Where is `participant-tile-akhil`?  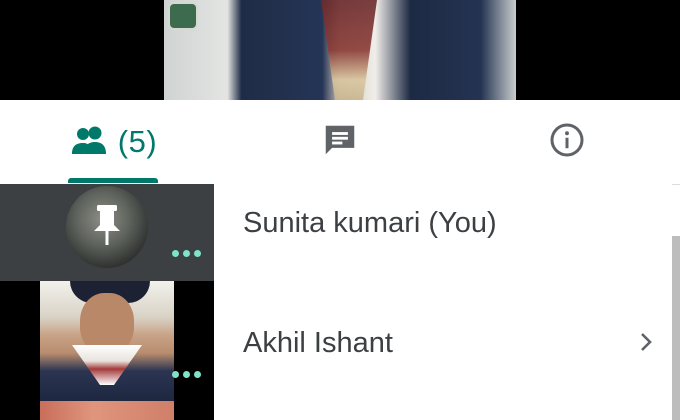
participant-tile-akhil is located at coordinates (107, 341).